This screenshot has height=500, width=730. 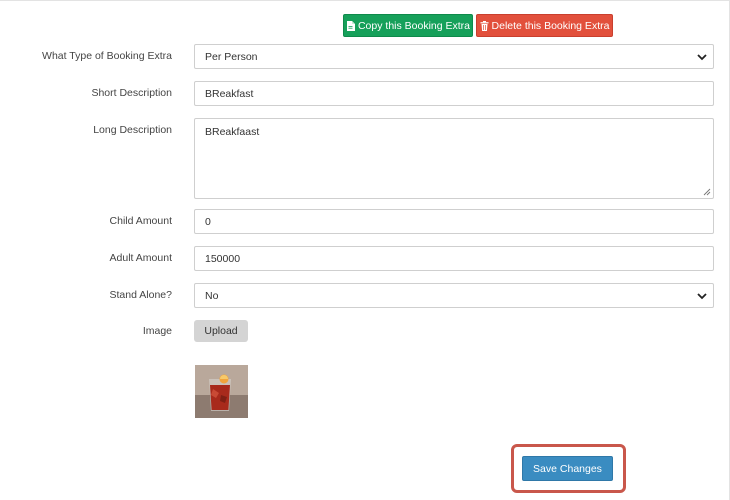 What do you see at coordinates (454, 295) in the screenshot?
I see `stand-alone-select: No` at bounding box center [454, 295].